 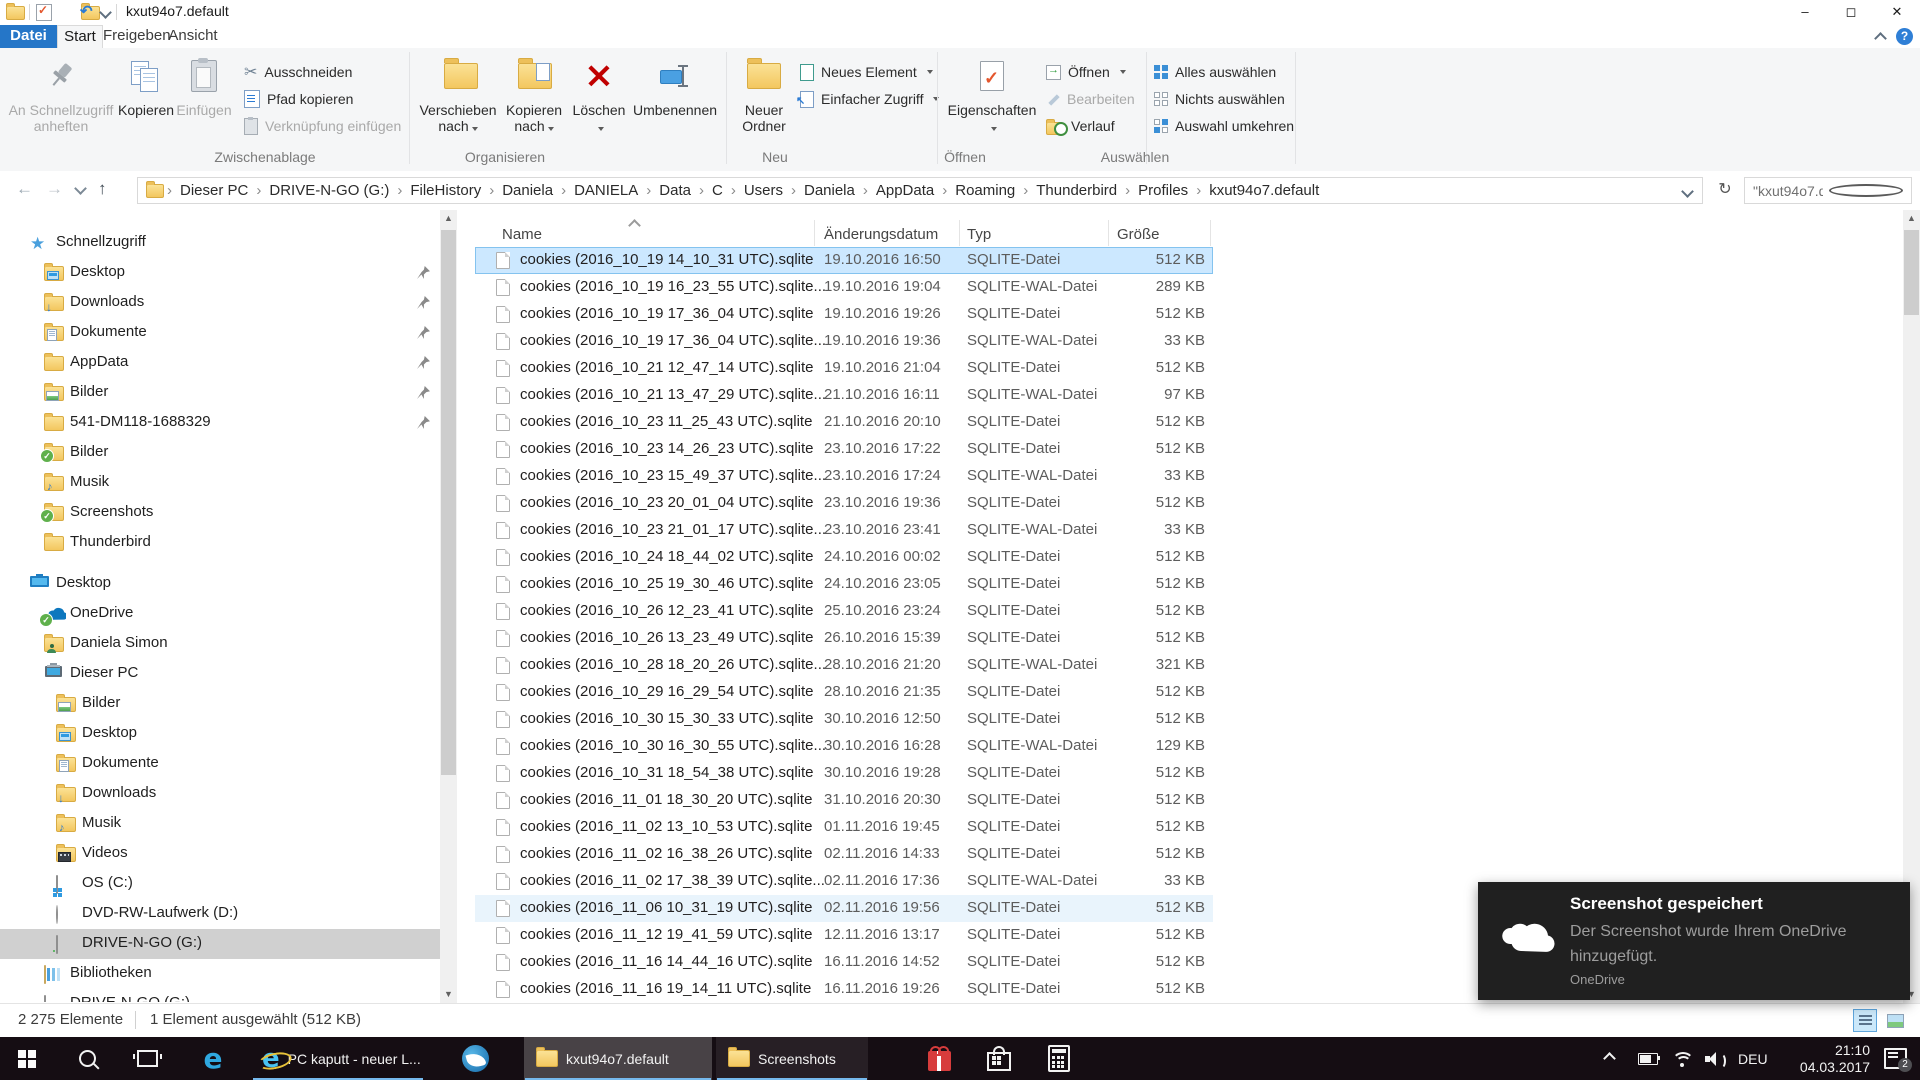 What do you see at coordinates (1090, 99) in the screenshot?
I see `edit-button: Bearbeiten` at bounding box center [1090, 99].